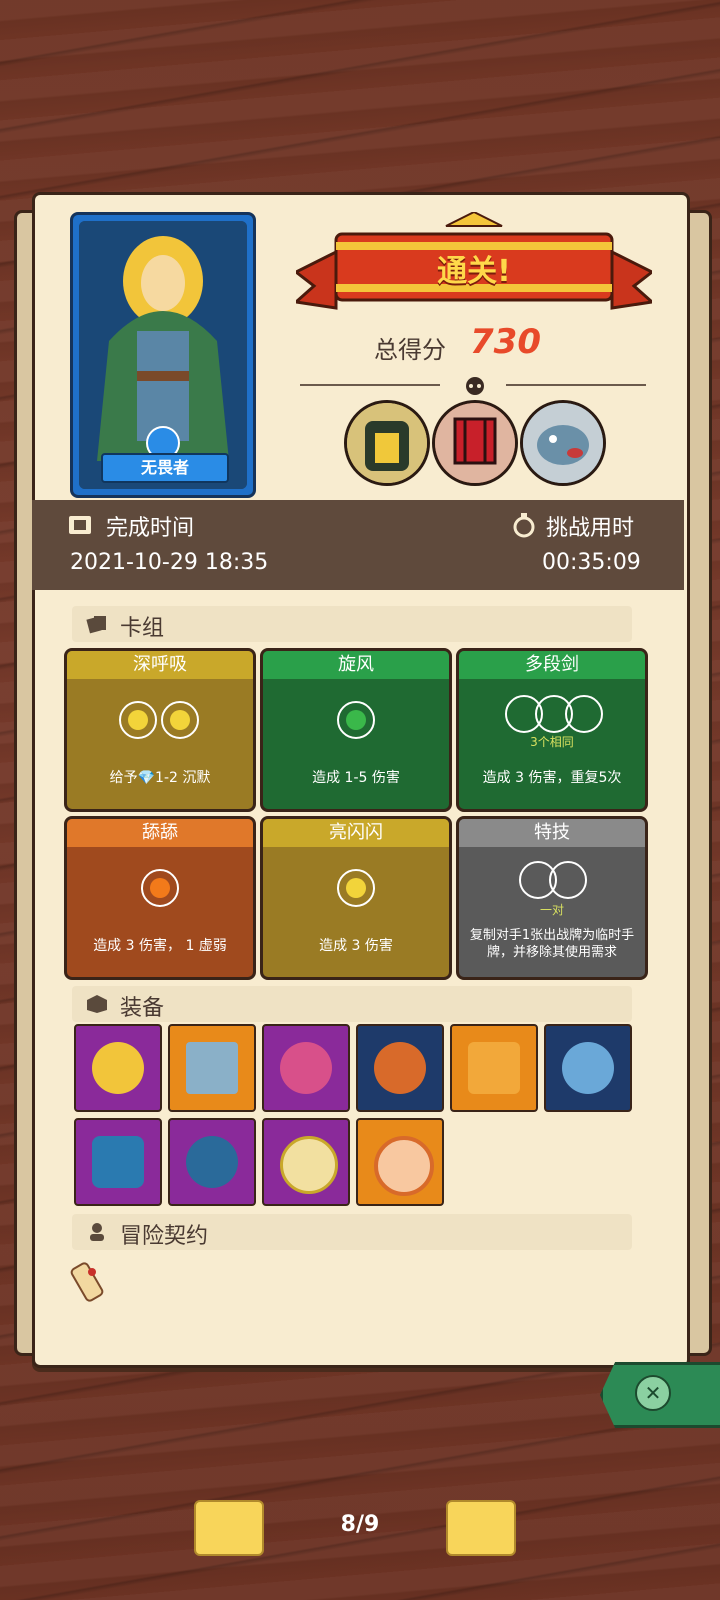 The height and width of the screenshot is (1600, 720). What do you see at coordinates (160, 778) in the screenshot?
I see `card-desc: 给予💎1-2 沉默` at bounding box center [160, 778].